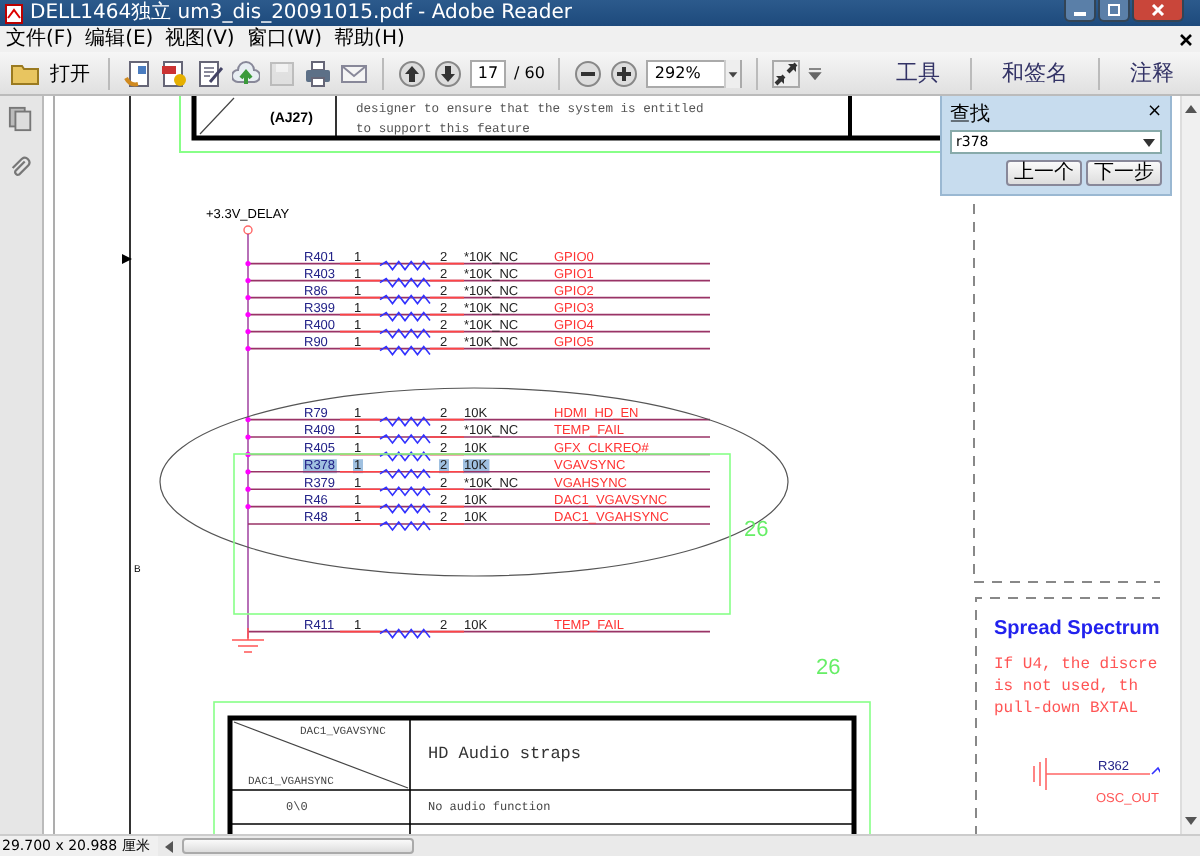 The width and height of the screenshot is (1200, 856). Describe the element at coordinates (284, 39) in the screenshot. I see `menu-item: 窗口(W)` at that location.